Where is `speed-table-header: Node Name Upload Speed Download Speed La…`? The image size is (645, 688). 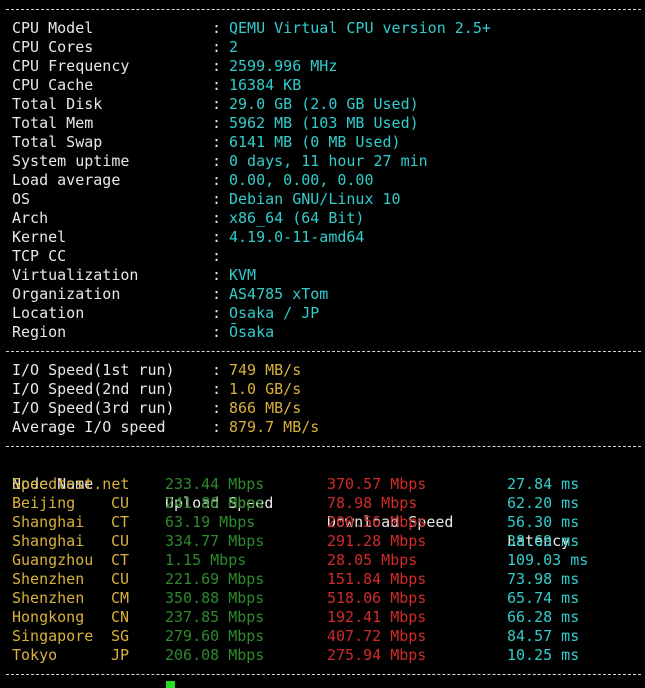
speed-table-header: Node Name Upload Speed Download Speed La… is located at coordinates (324, 503).